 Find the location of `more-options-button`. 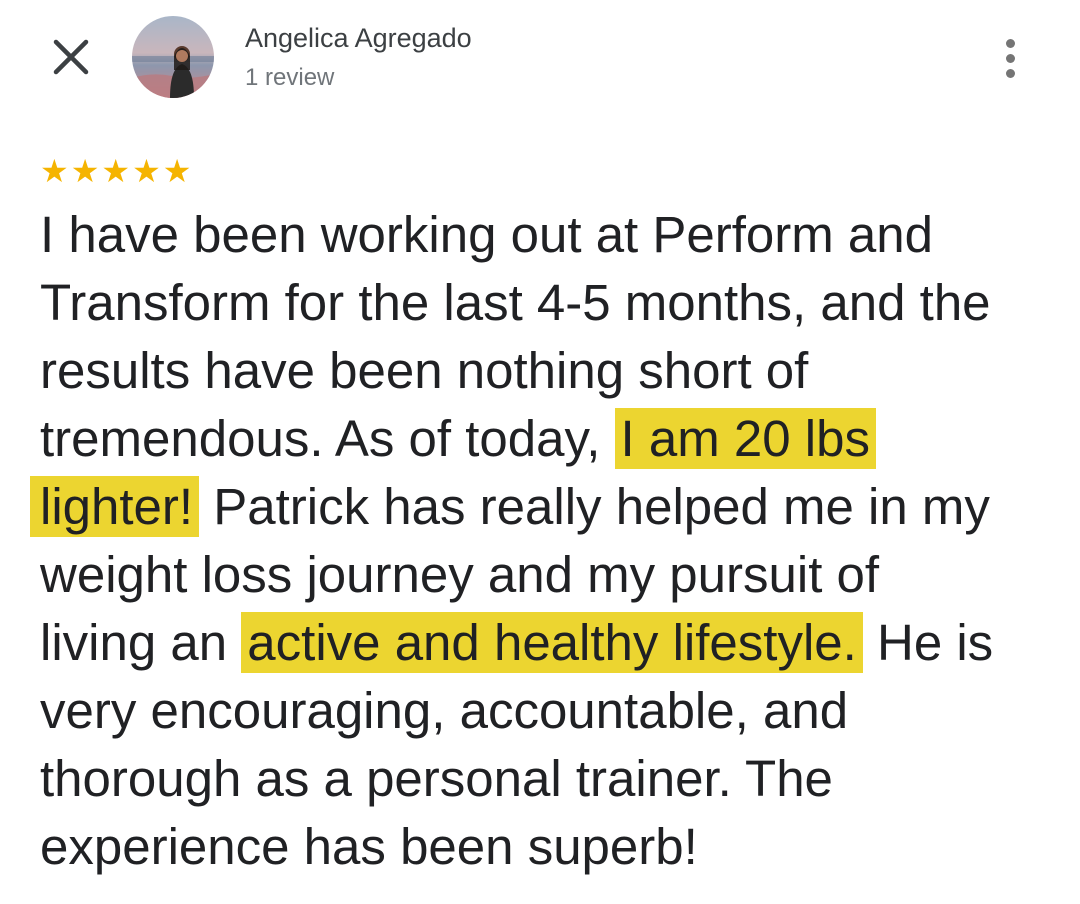

more-options-button is located at coordinates (1010, 58).